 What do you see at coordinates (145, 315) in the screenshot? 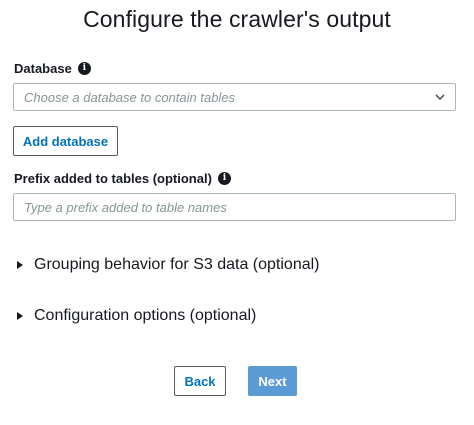
I see `configuration-options-label: Configuration options (optional)` at bounding box center [145, 315].